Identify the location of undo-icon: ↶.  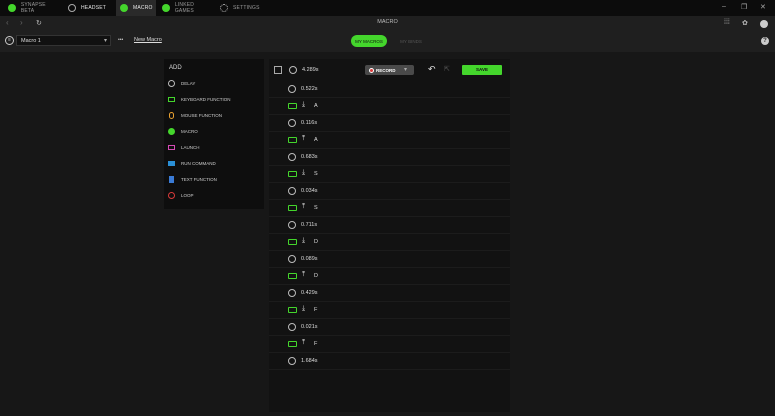
(432, 69).